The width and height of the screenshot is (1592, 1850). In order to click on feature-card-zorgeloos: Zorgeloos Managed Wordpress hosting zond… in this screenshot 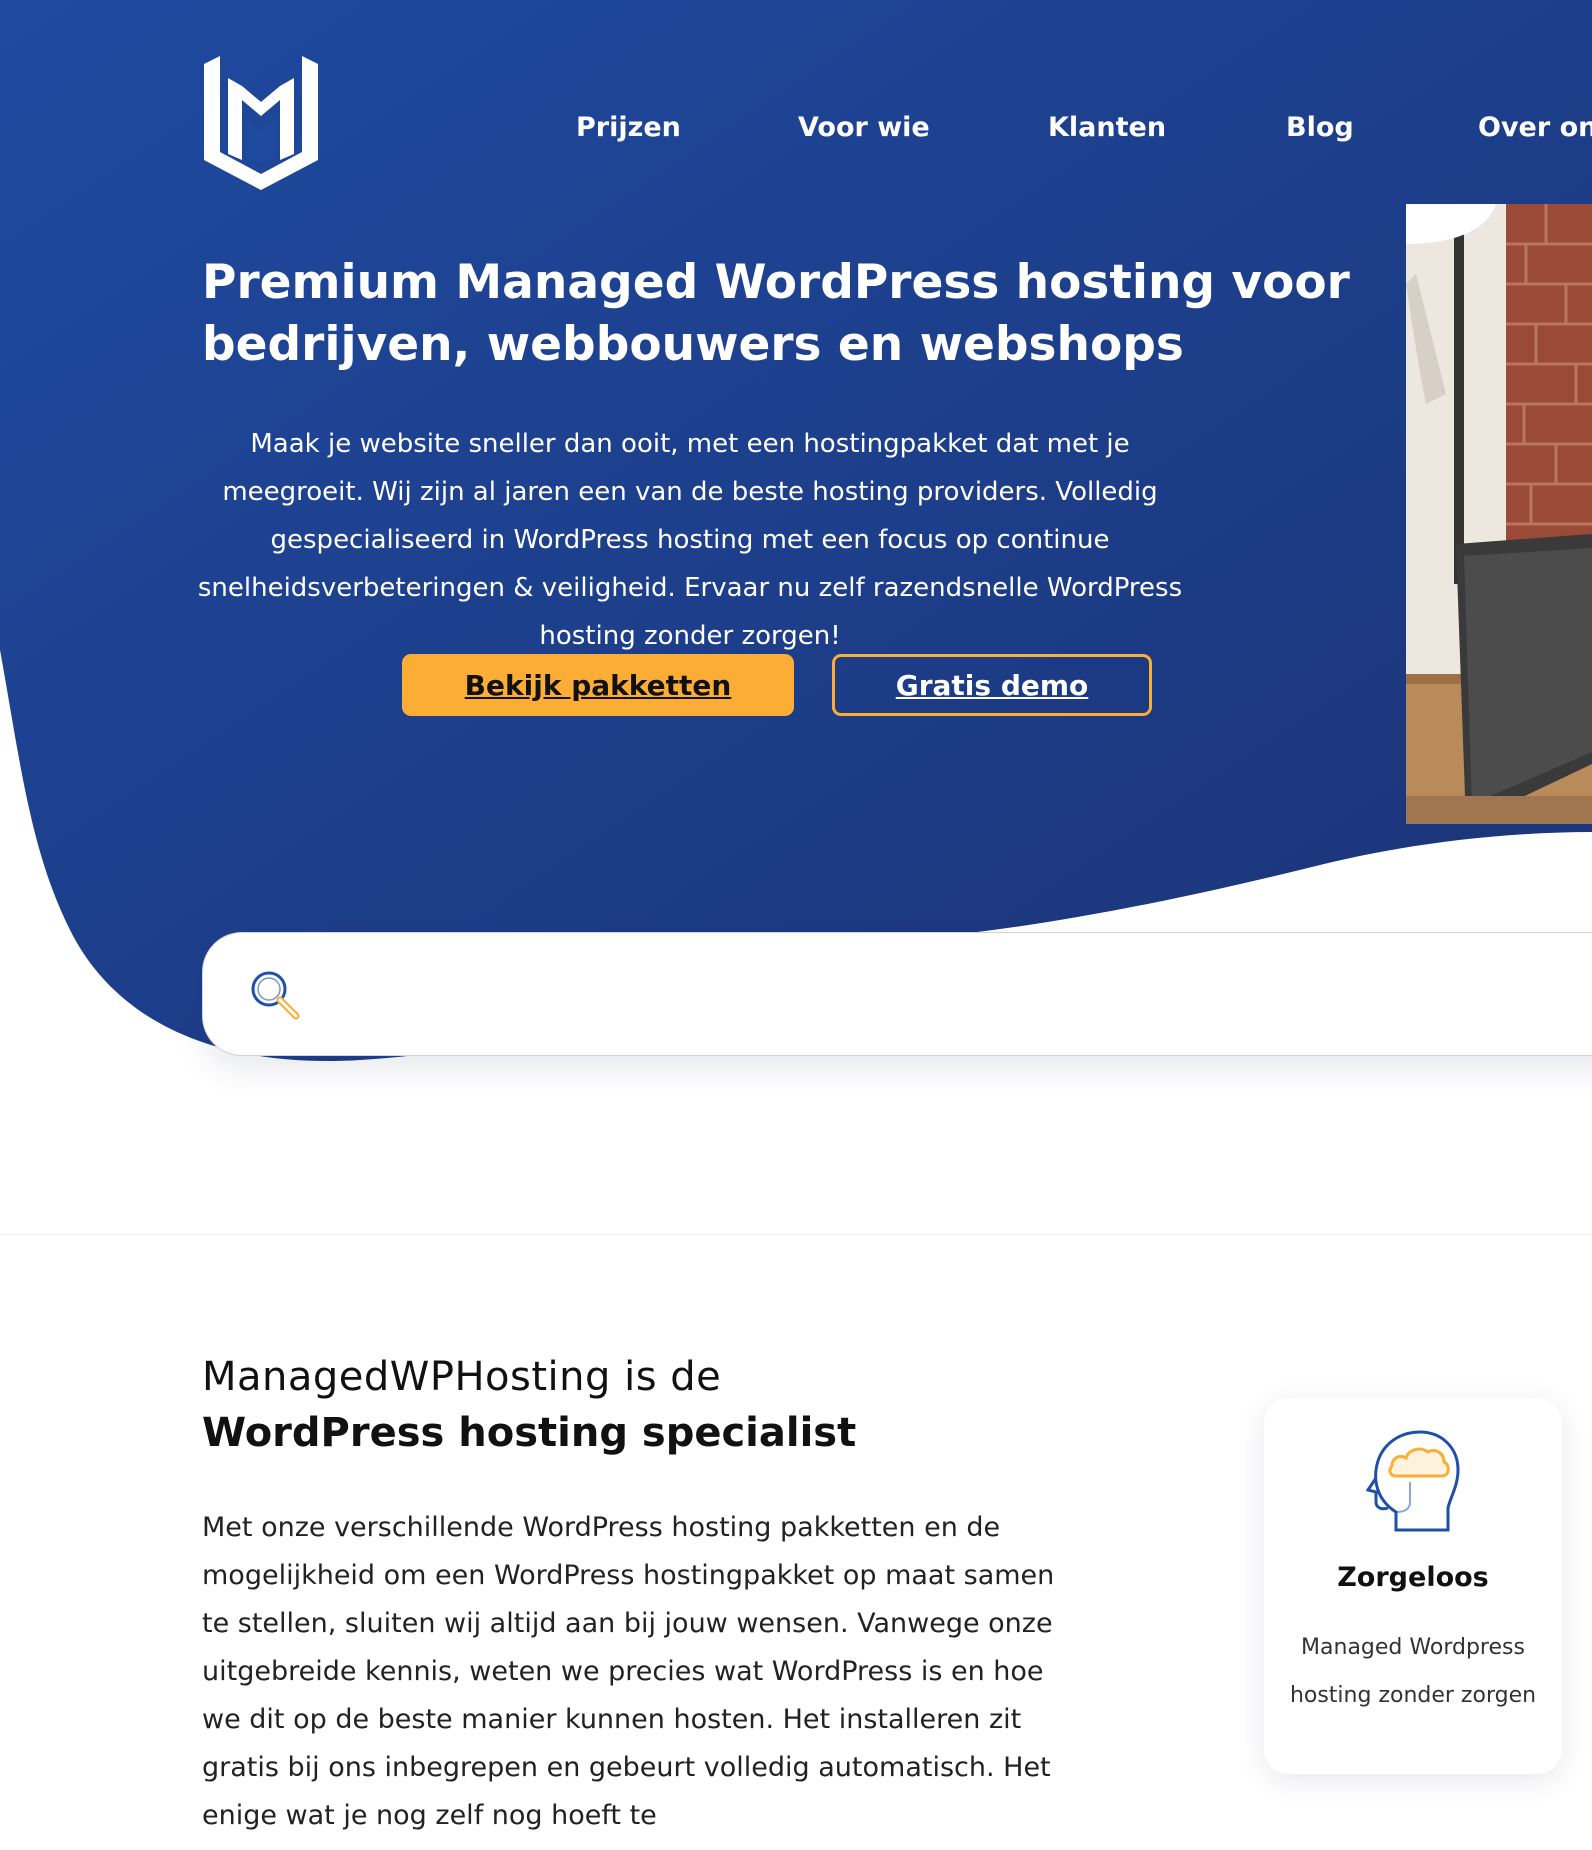, I will do `click(1413, 1586)`.